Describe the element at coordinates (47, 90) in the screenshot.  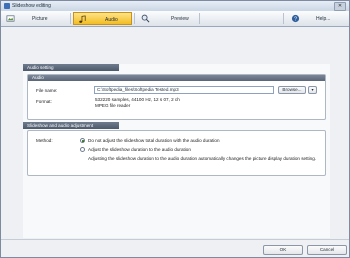
I see `file-name-label: File name:` at that location.